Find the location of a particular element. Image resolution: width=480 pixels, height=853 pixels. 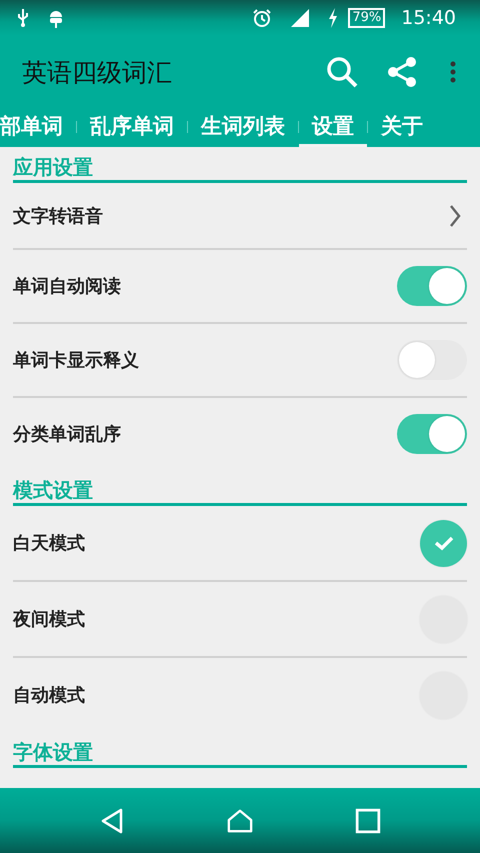

battery-level: 79% is located at coordinates (367, 18).